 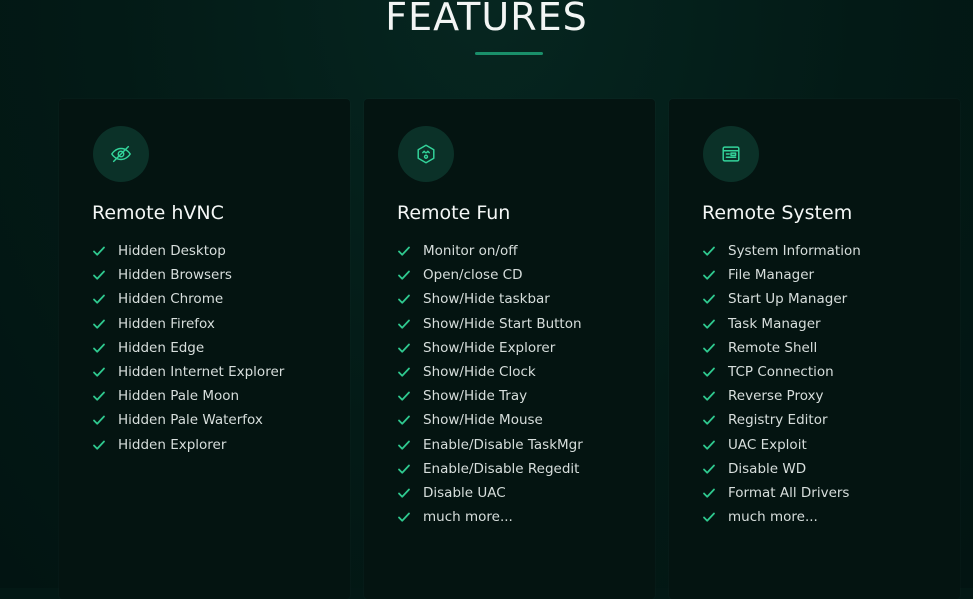 I want to click on feature-item: Hidden Browsers, so click(x=188, y=275).